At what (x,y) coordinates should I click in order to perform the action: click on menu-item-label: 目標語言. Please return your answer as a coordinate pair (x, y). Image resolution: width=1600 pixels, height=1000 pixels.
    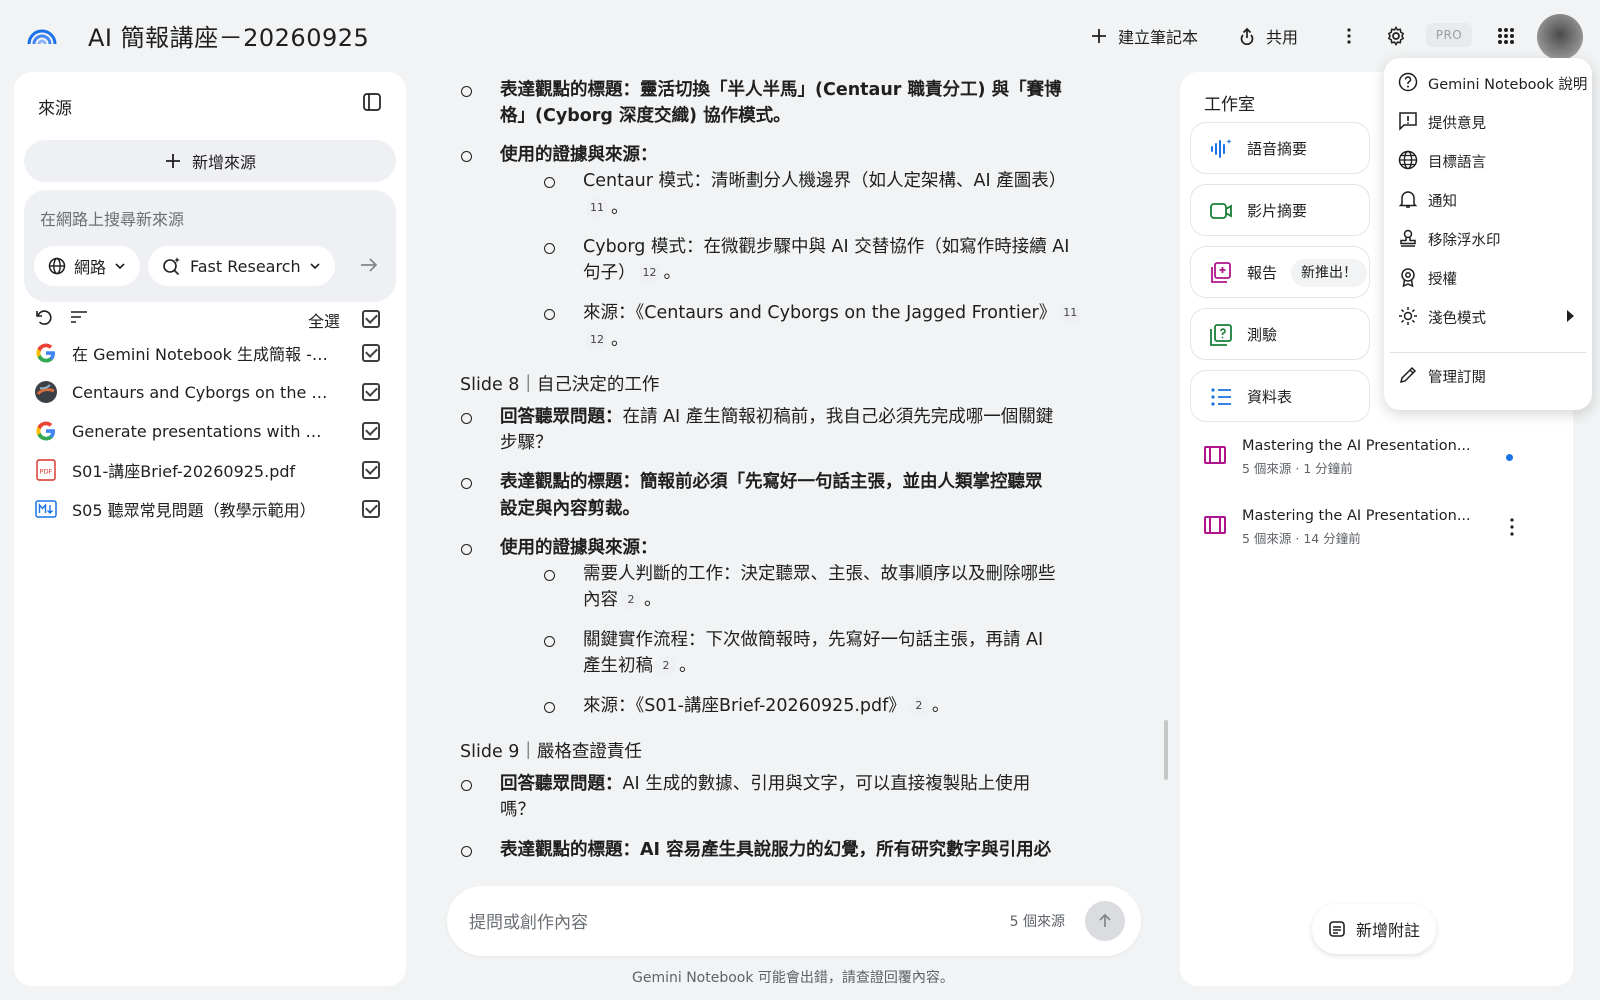
    Looking at the image, I should click on (1457, 163).